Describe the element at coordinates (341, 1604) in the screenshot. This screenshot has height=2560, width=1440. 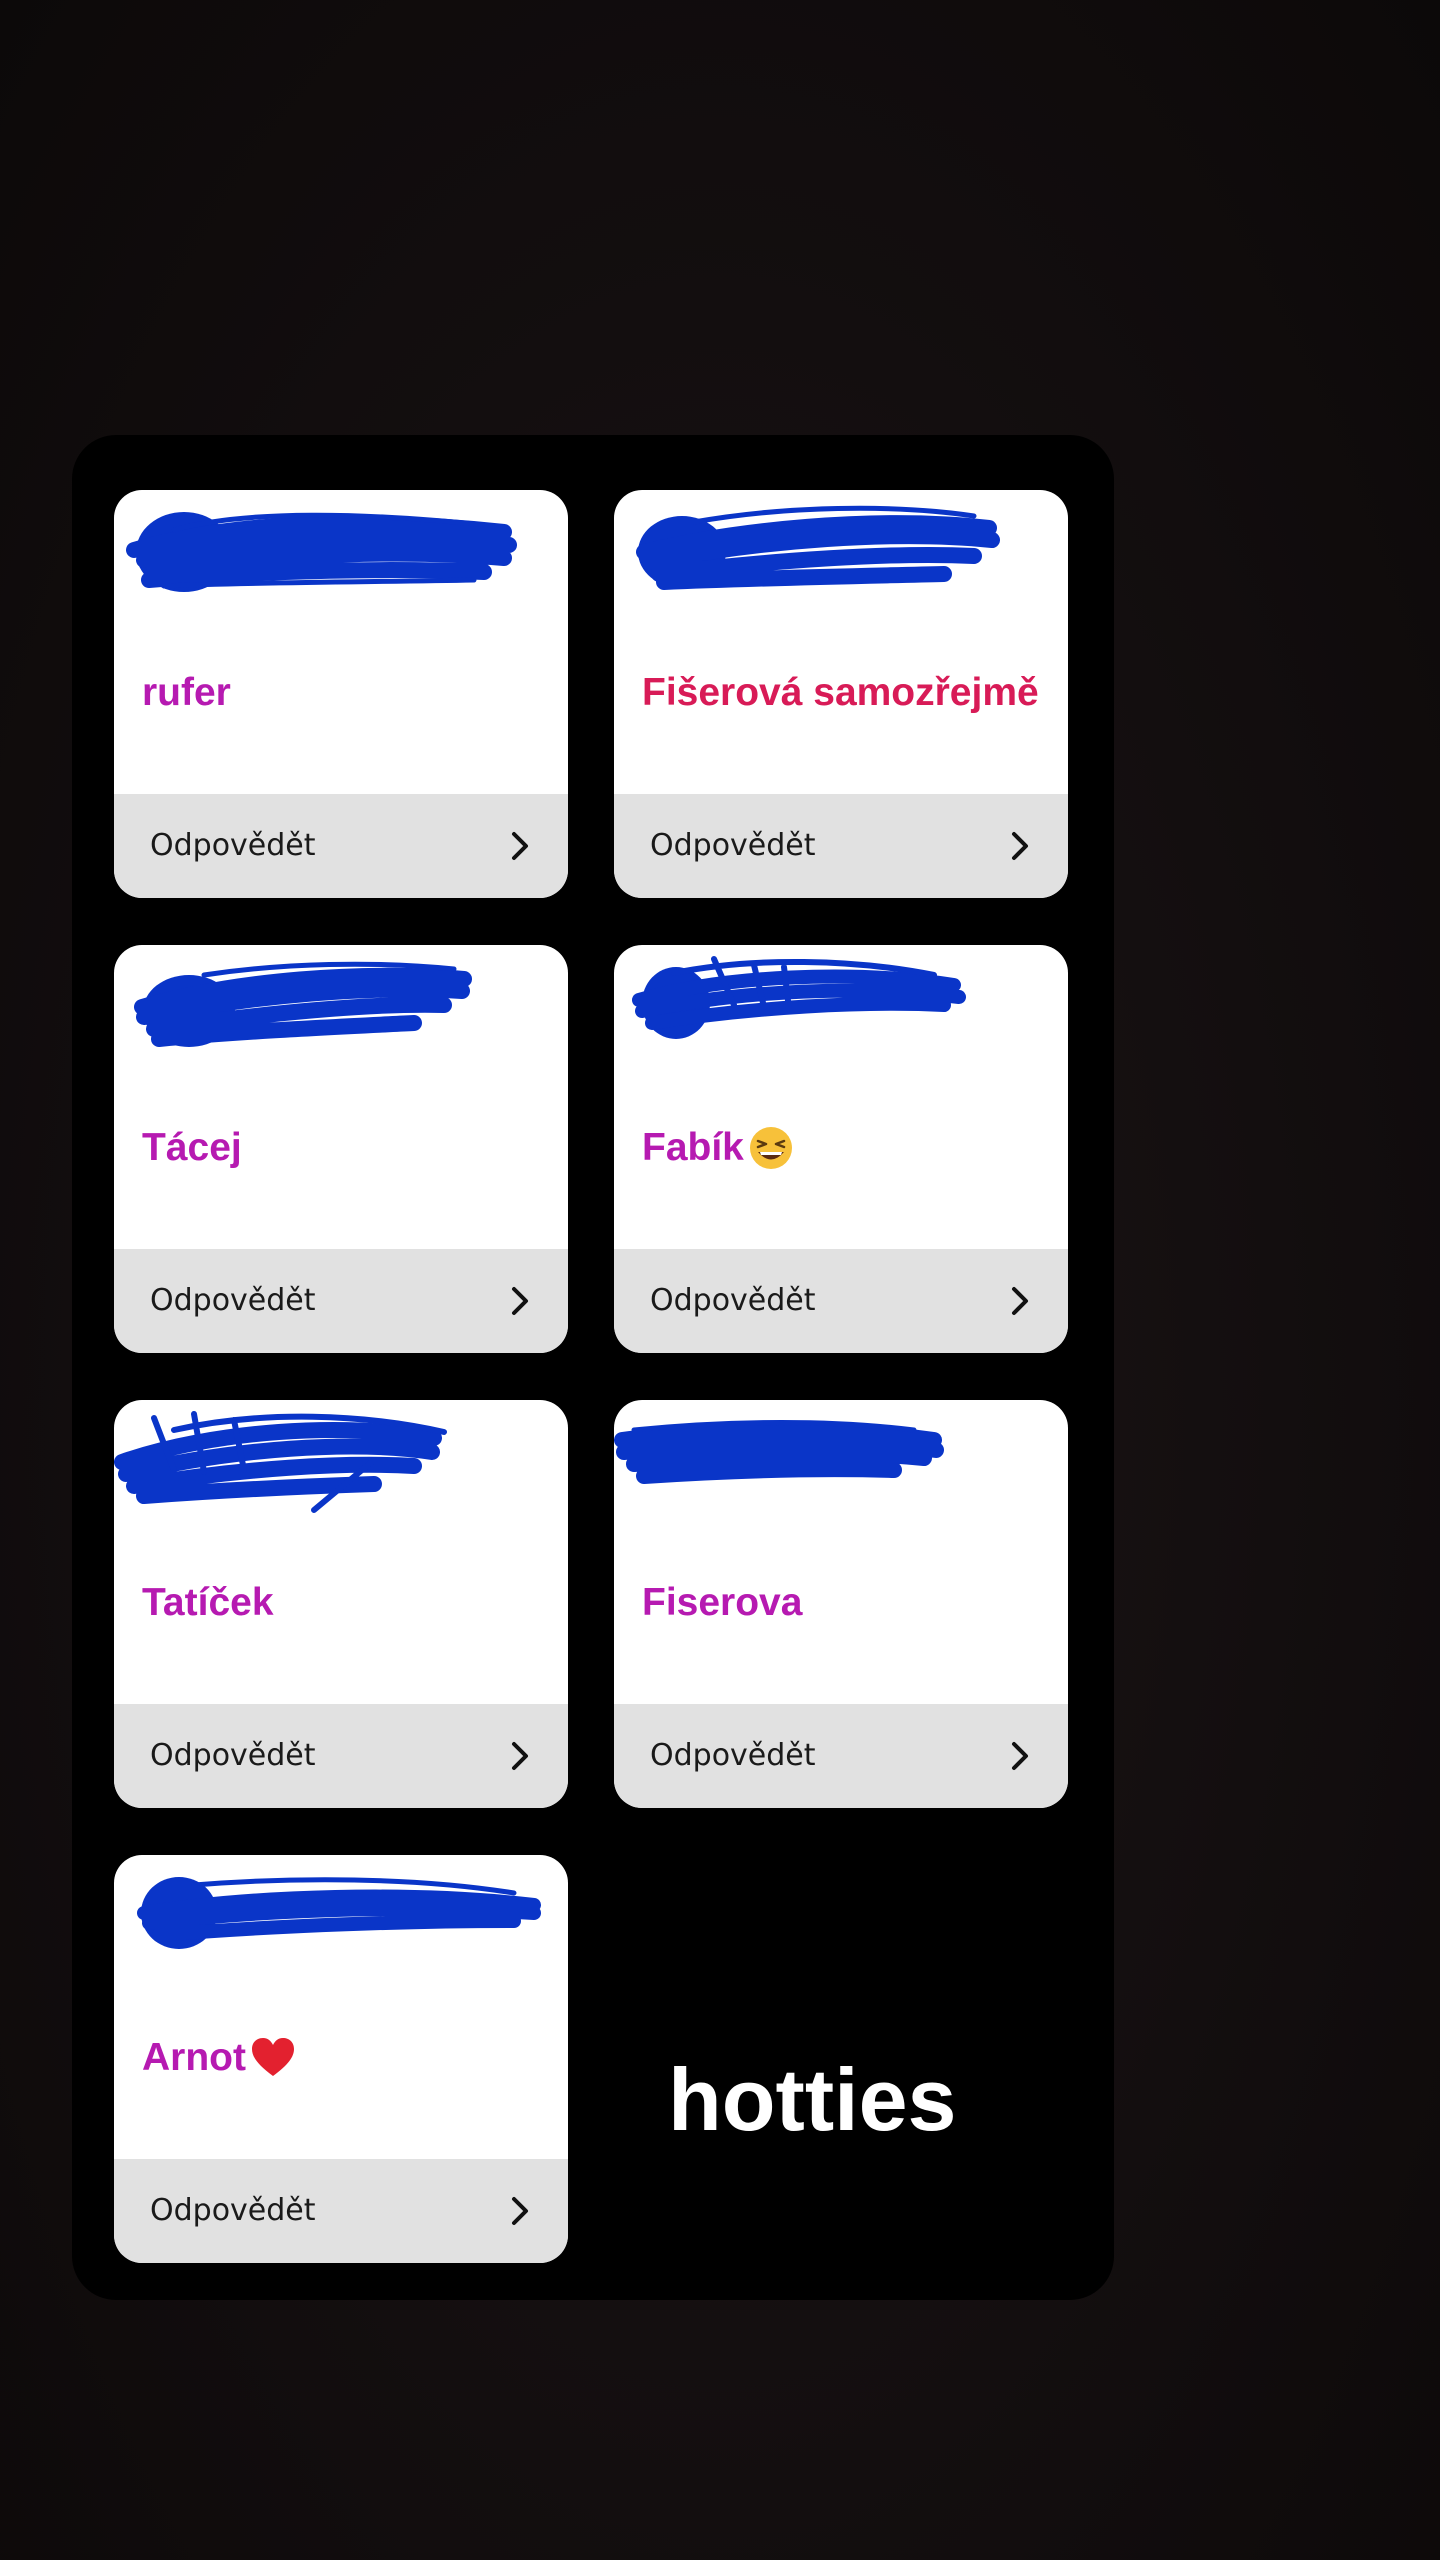
I see `response-card: Tatíček Odpovědět` at that location.